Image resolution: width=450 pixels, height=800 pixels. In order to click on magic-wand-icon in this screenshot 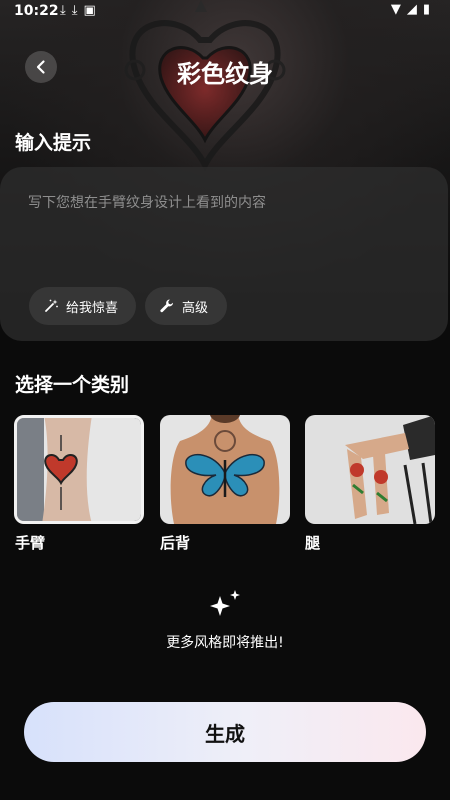, I will do `click(51, 305)`.